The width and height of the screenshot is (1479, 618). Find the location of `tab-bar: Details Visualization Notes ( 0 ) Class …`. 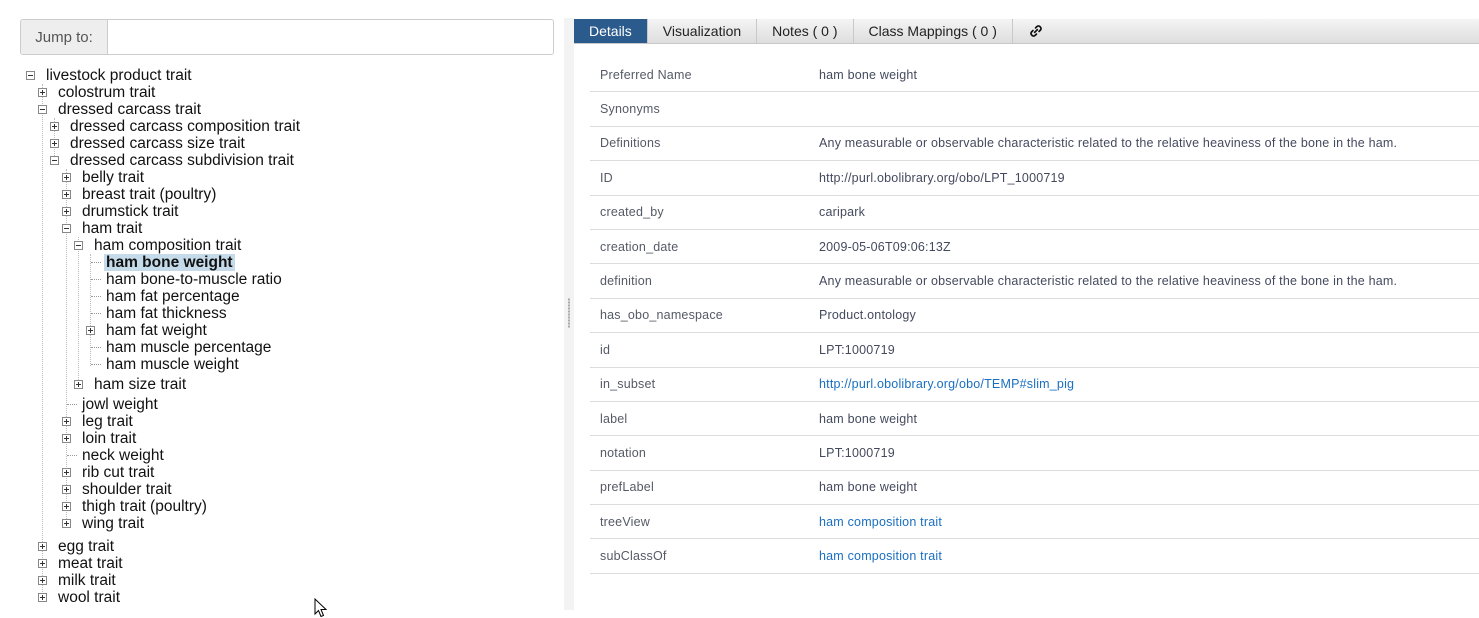

tab-bar: Details Visualization Notes ( 0 ) Class … is located at coordinates (1026, 31).